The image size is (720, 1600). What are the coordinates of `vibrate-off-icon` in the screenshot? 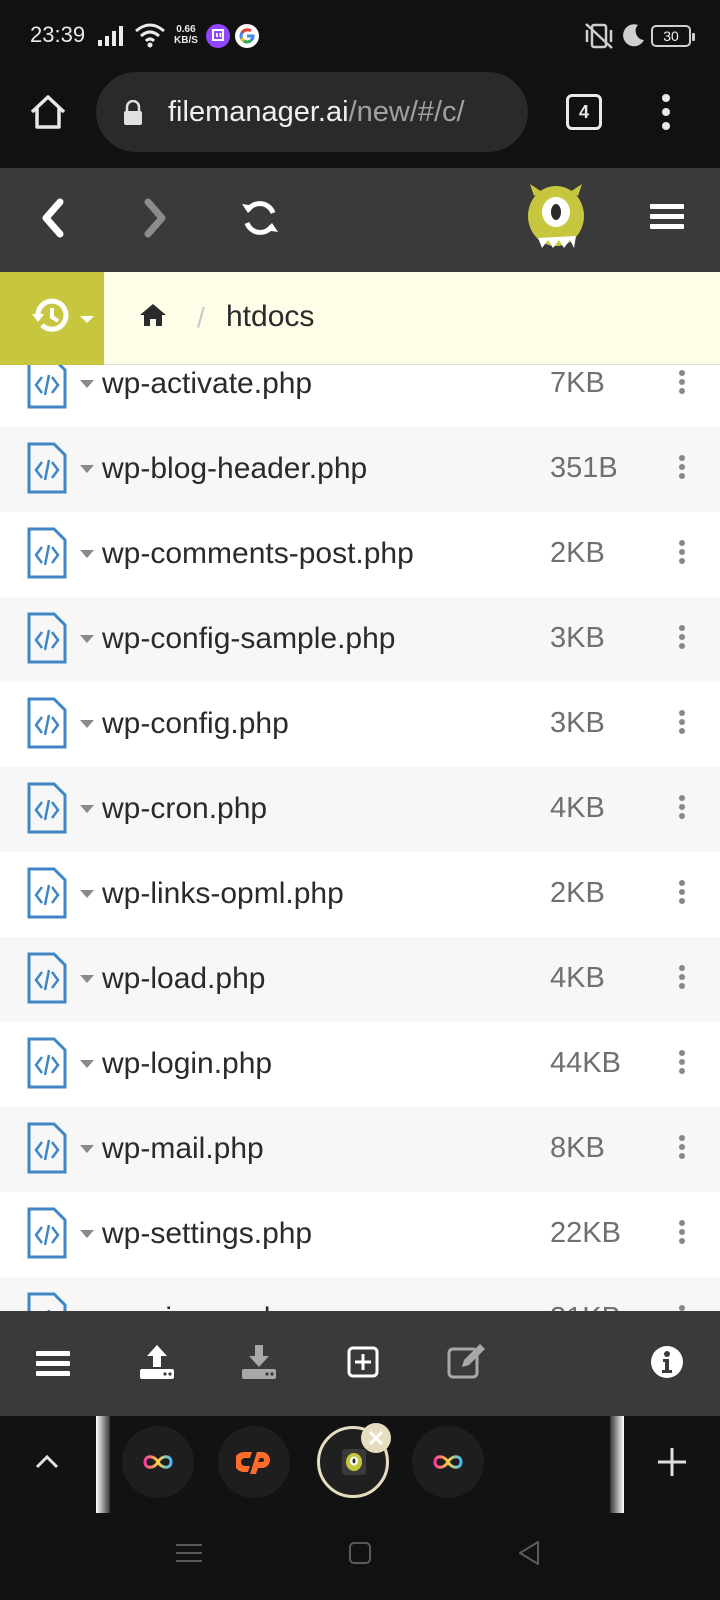 It's located at (599, 36).